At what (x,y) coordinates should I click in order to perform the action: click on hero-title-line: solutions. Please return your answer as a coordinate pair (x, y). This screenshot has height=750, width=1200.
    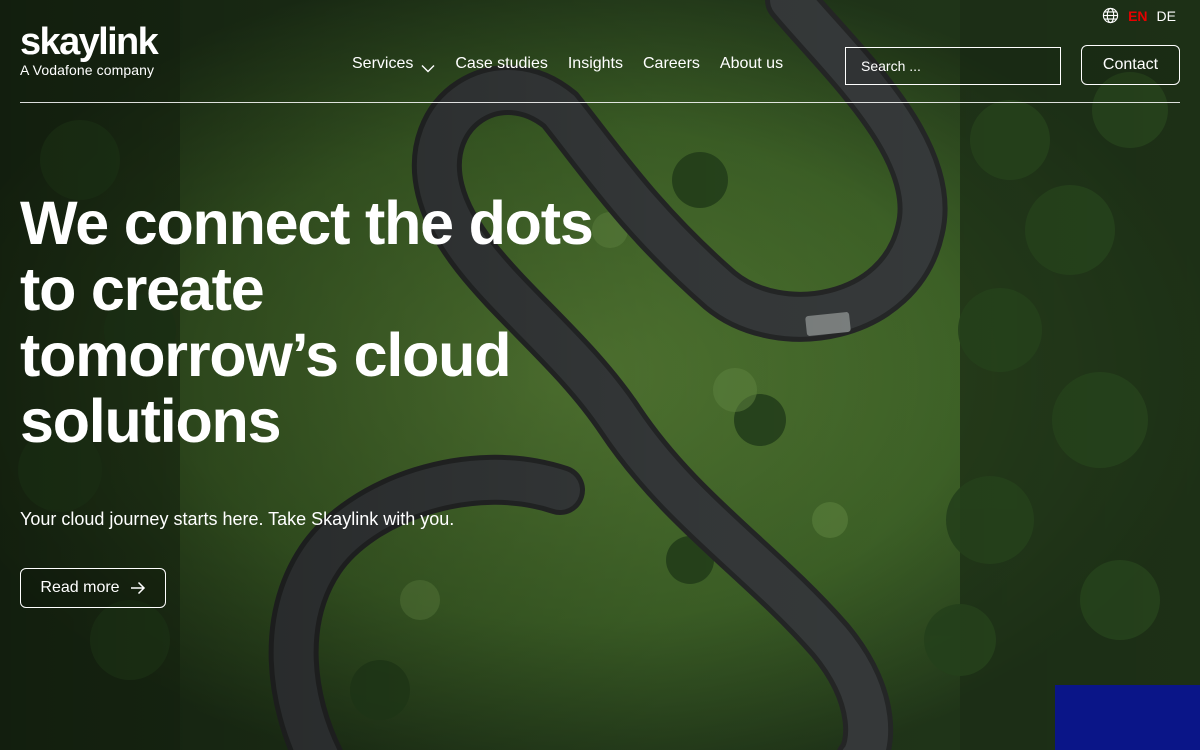
    Looking at the image, I should click on (151, 421).